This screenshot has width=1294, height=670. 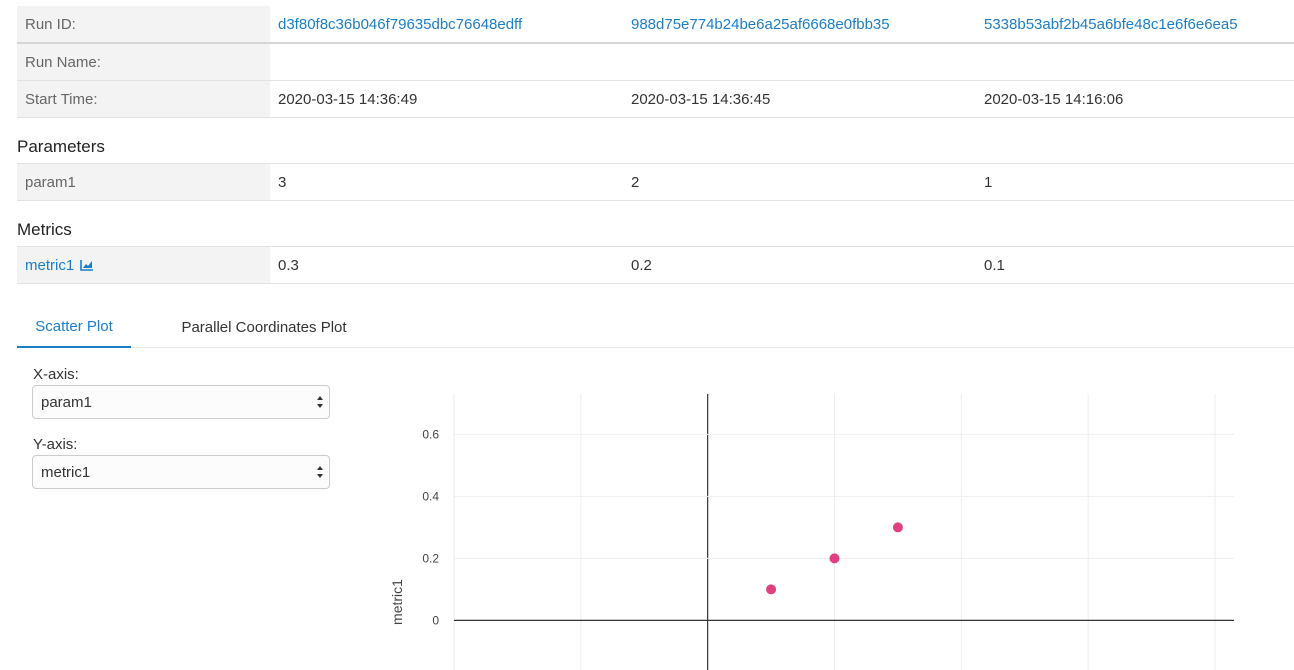 I want to click on y-axis-select-value: metric1, so click(x=66, y=472).